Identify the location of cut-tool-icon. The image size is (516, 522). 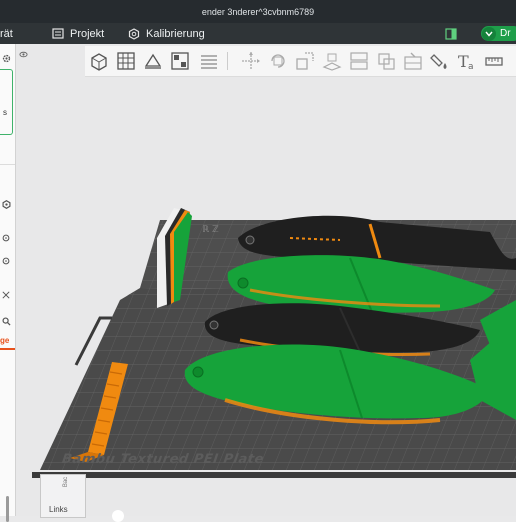
(359, 61).